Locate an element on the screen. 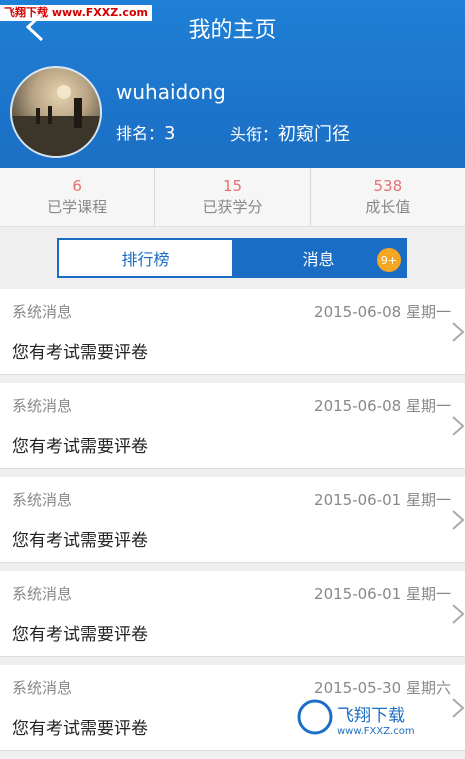 The width and height of the screenshot is (465, 759). watermark-logo: 飞翔下载 www.FXXZ.com is located at coordinates (356, 718).